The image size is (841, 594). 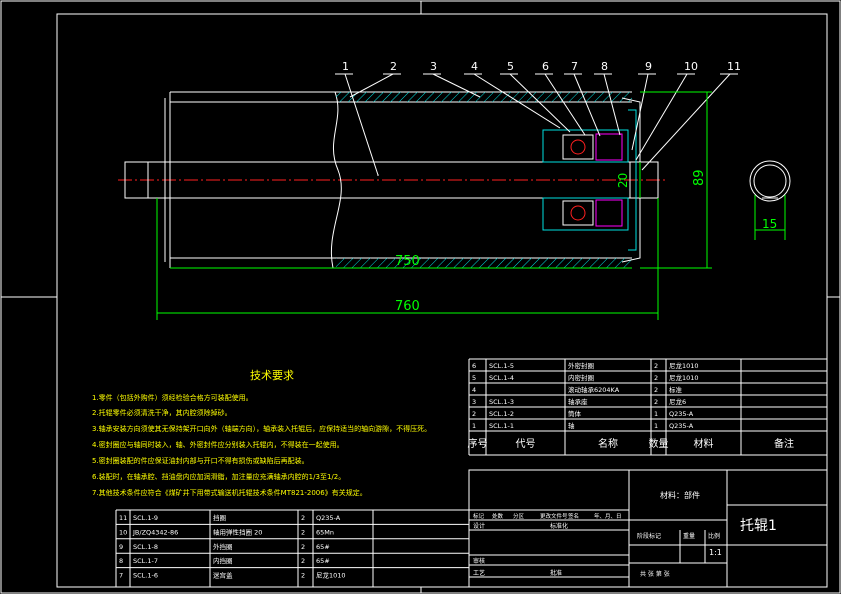 I want to click on ball-bottom, so click(x=578, y=213).